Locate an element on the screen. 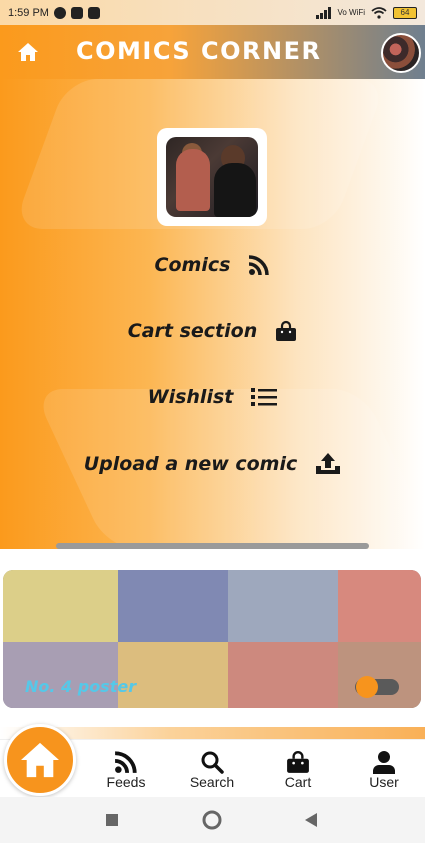 This screenshot has width=425, height=843. nav-feeds: Feeds is located at coordinates (126, 770).